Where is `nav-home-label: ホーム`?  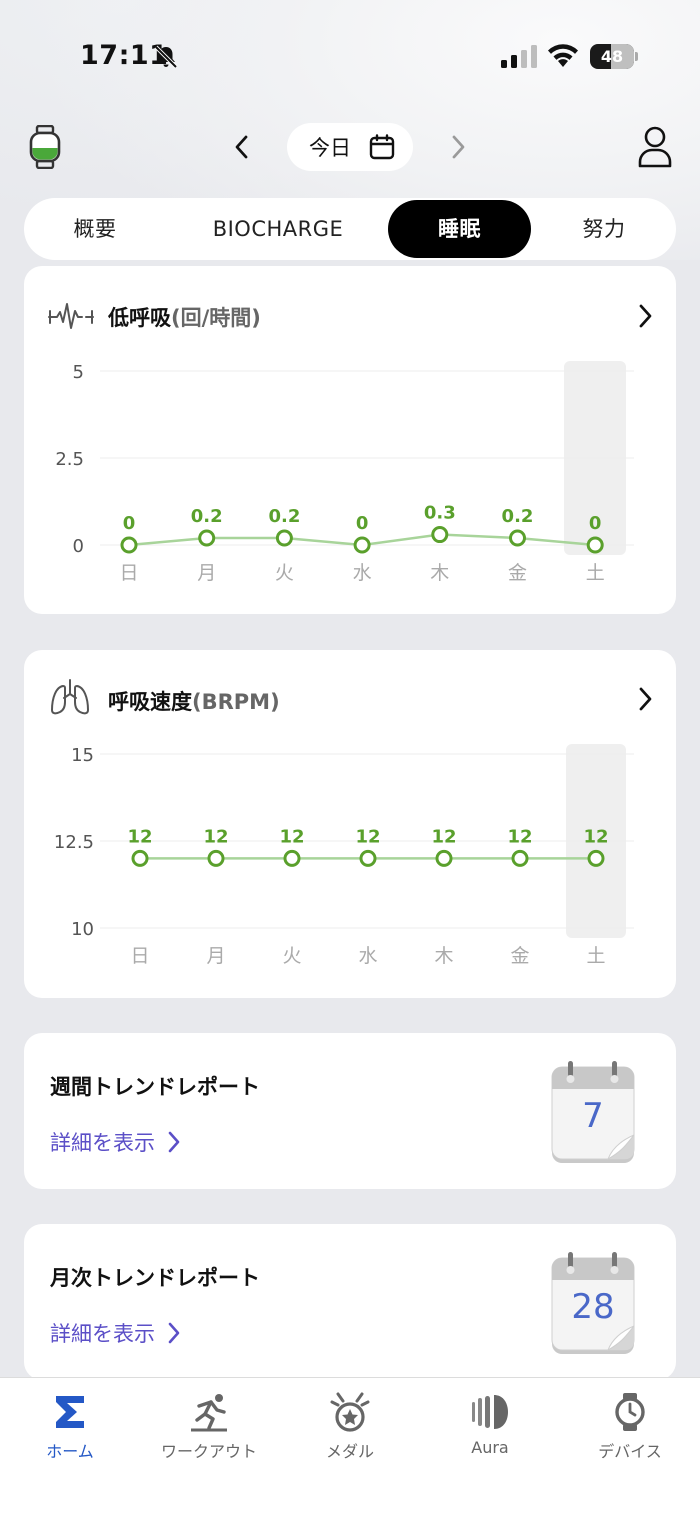
nav-home-label: ホーム is located at coordinates (70, 1451).